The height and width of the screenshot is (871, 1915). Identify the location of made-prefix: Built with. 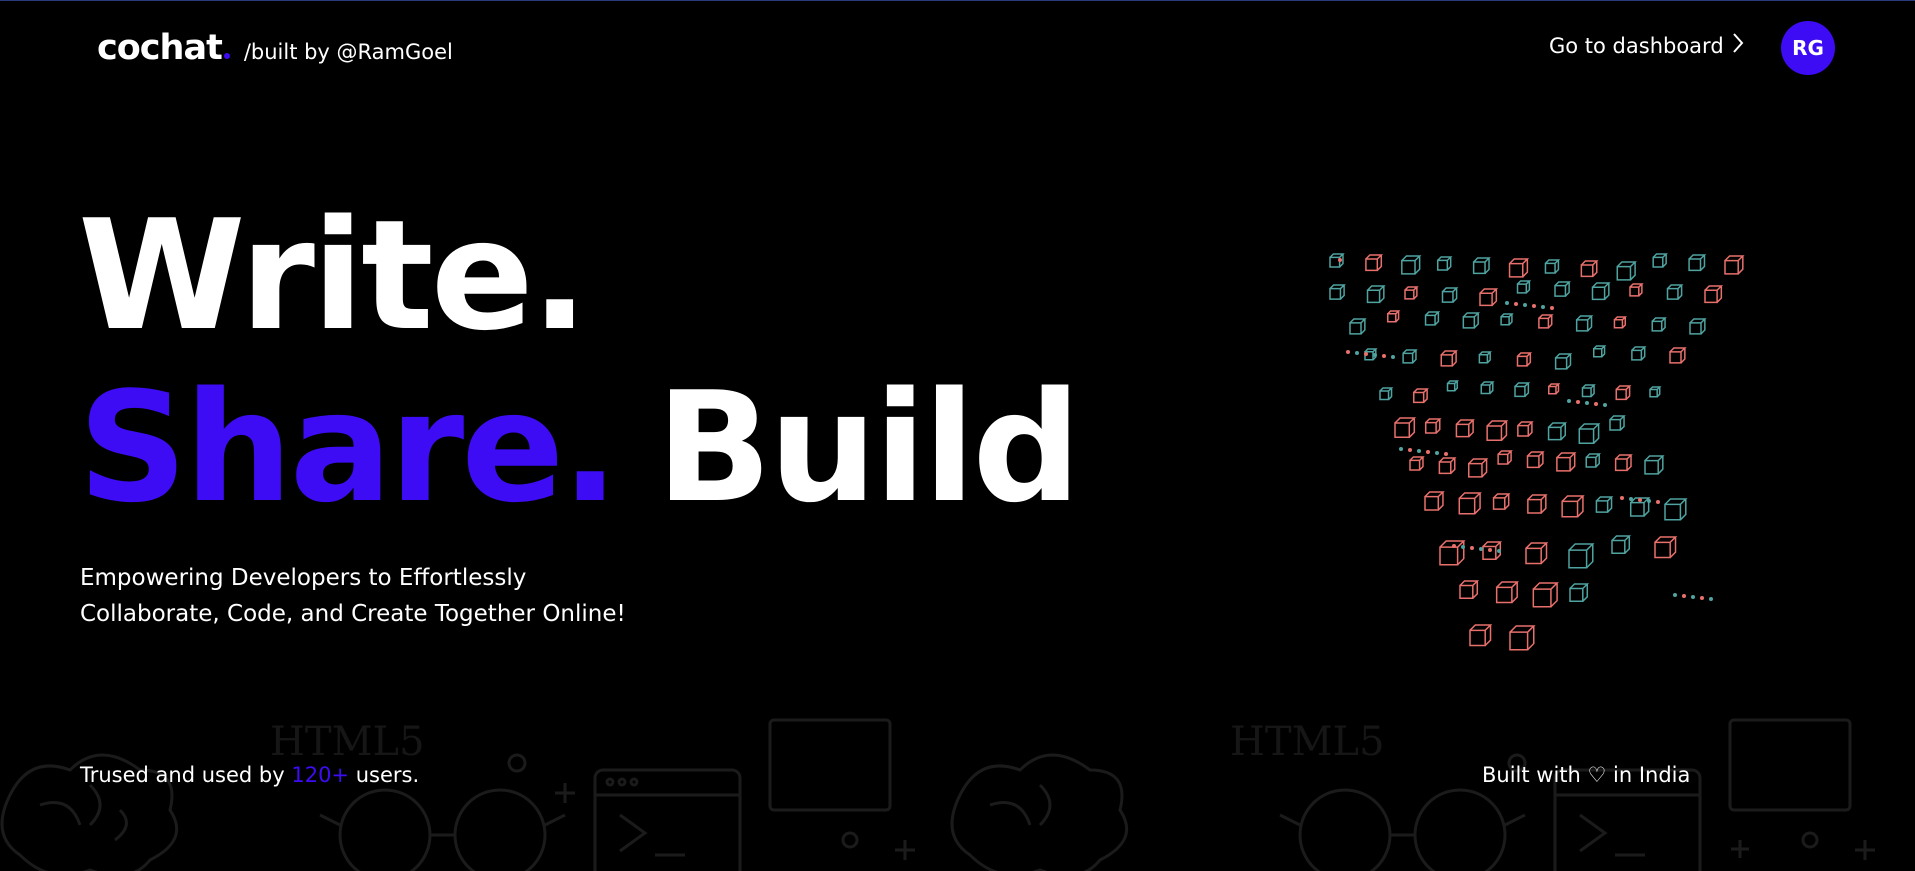
(1535, 775).